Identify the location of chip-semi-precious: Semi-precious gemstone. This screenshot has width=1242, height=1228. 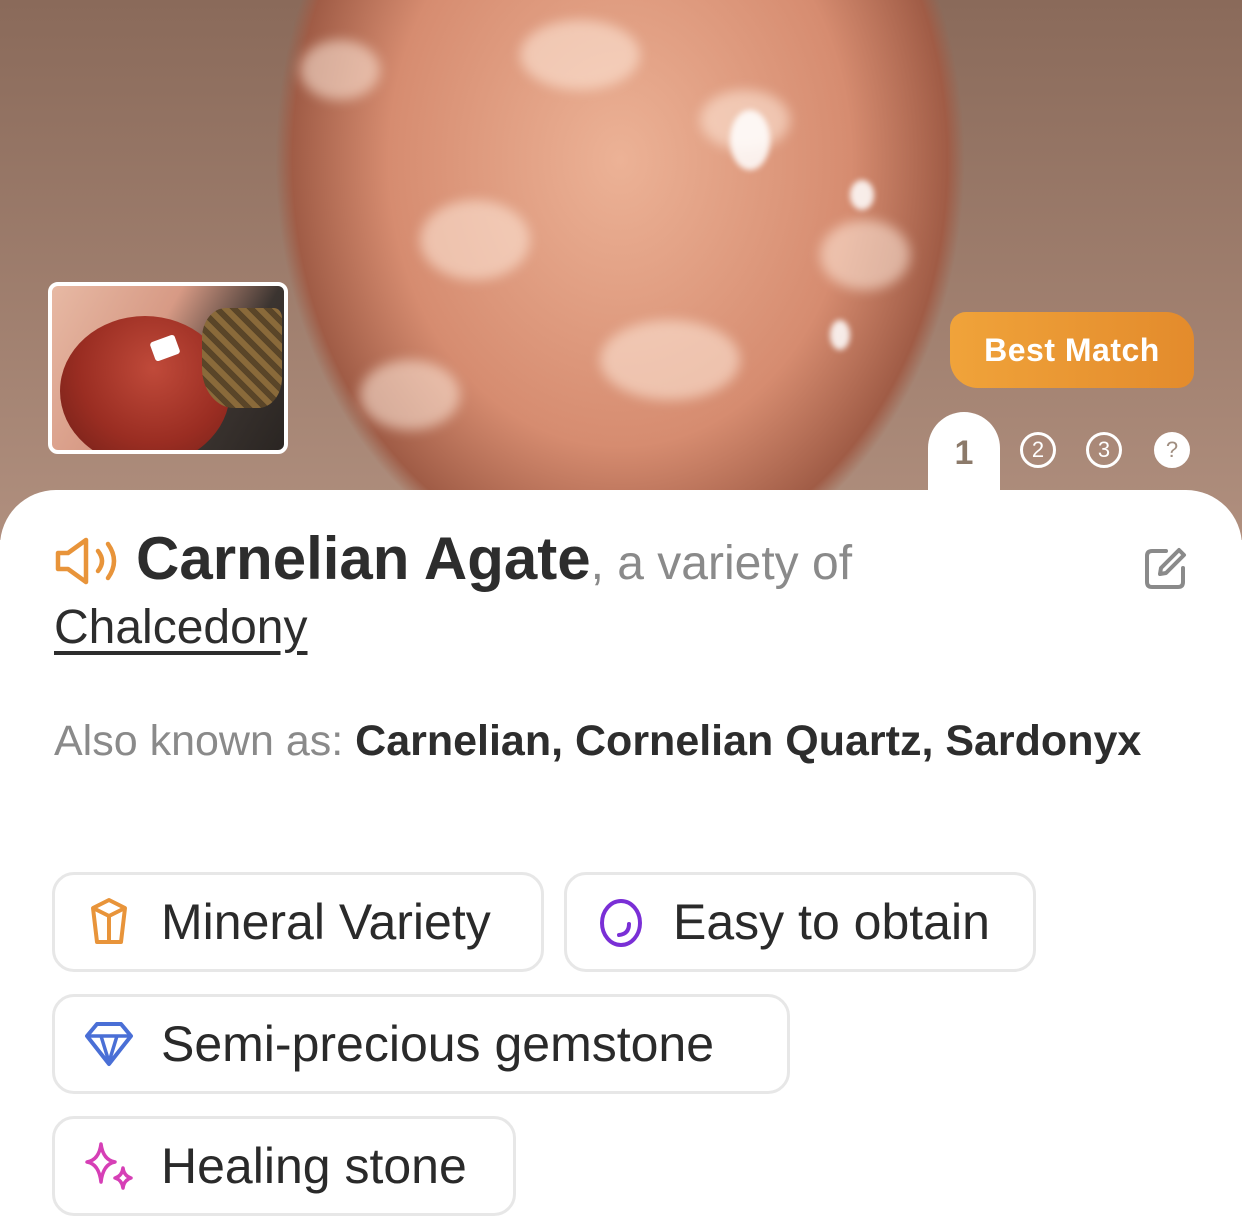
(421, 1044).